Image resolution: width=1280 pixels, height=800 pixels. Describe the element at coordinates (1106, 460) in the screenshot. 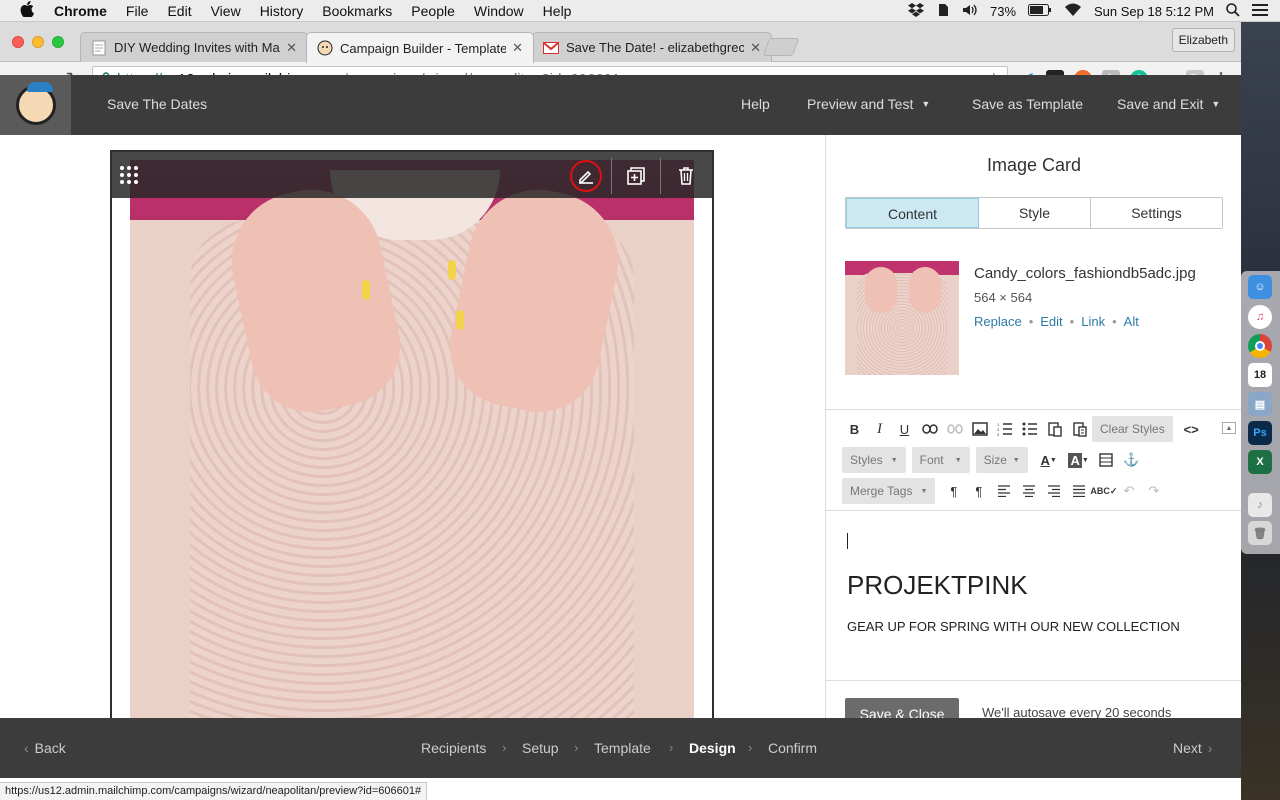

I see `table-icon` at that location.